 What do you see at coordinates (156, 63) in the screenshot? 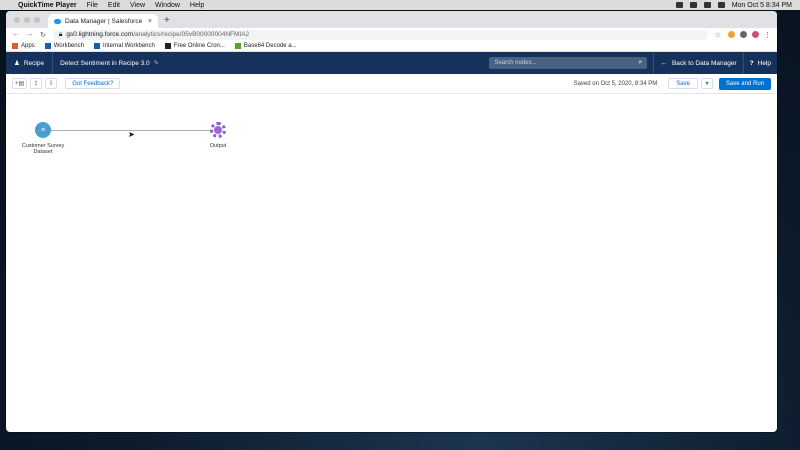
I see `edit-pencil-icon: ✎` at bounding box center [156, 63].